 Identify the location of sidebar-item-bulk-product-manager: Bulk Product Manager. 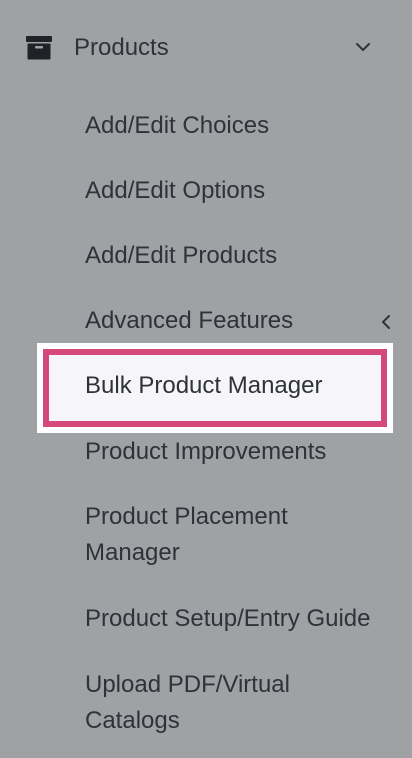
(206, 387).